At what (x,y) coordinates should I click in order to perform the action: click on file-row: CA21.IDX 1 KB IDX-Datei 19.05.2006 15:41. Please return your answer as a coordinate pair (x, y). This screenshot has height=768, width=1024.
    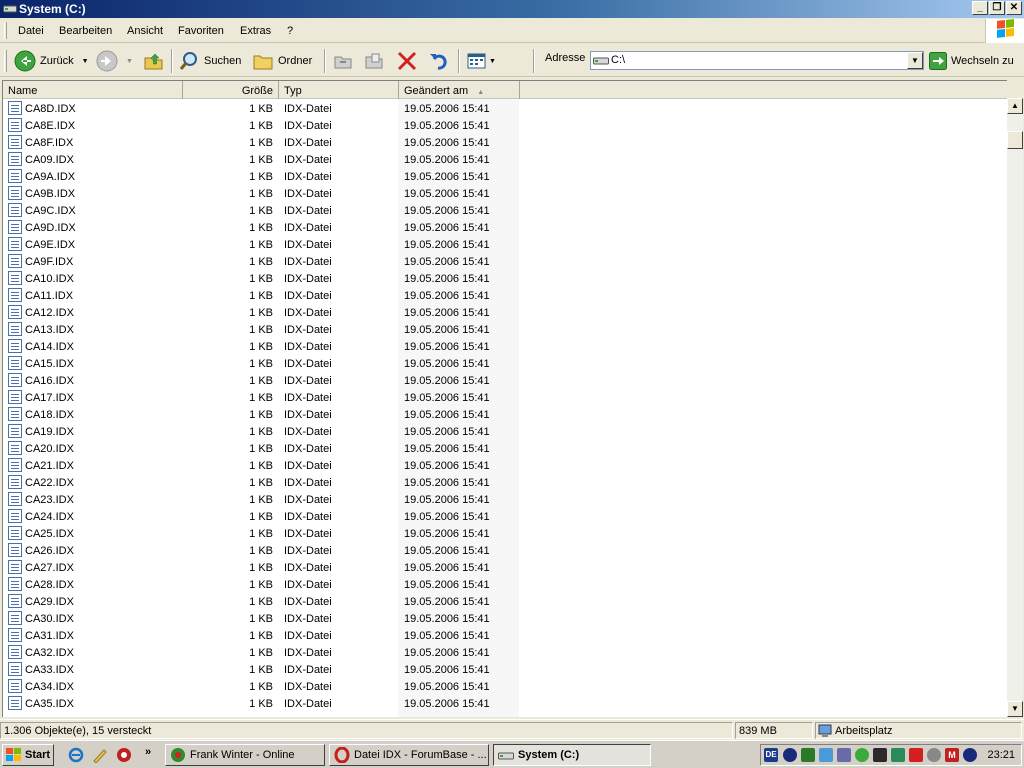
    Looking at the image, I should click on (505, 465).